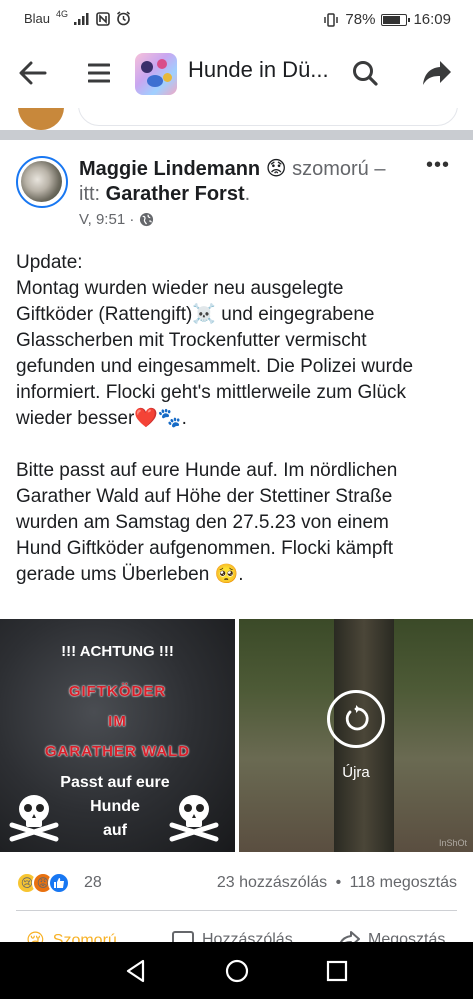 This screenshot has width=473, height=999. What do you see at coordinates (130, 574) in the screenshot?
I see `text-line: gerade ums Überleben 🥺.` at bounding box center [130, 574].